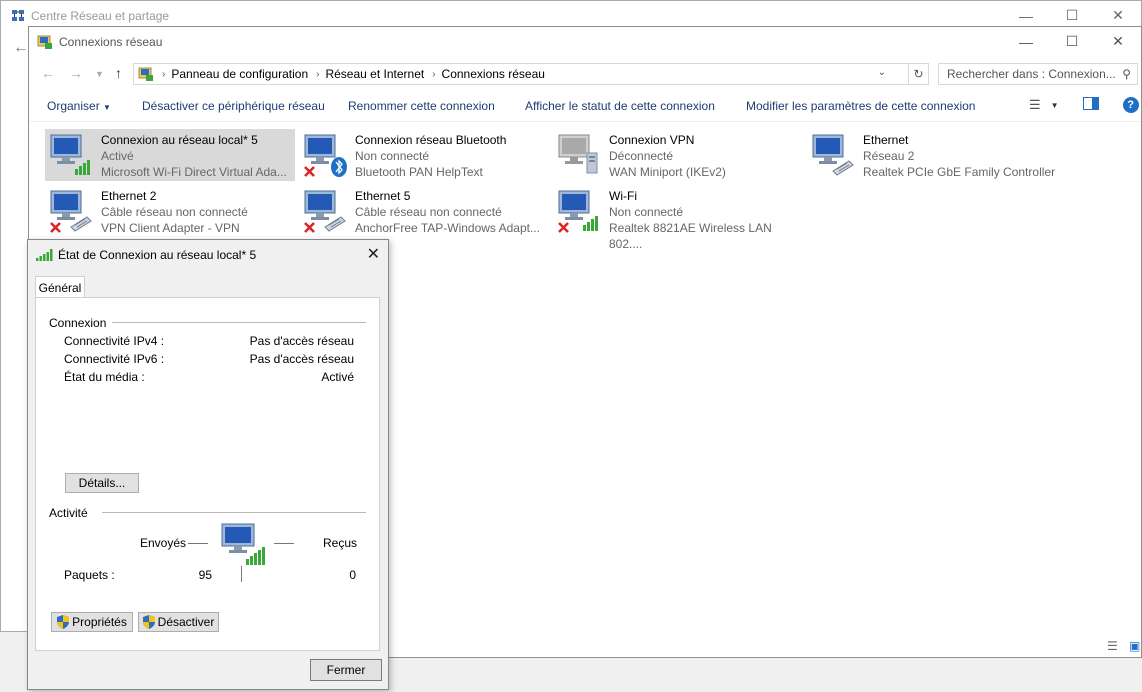 This screenshot has width=1142, height=692. What do you see at coordinates (186, 622) in the screenshot?
I see `disable-button-label: Désactiver` at bounding box center [186, 622].